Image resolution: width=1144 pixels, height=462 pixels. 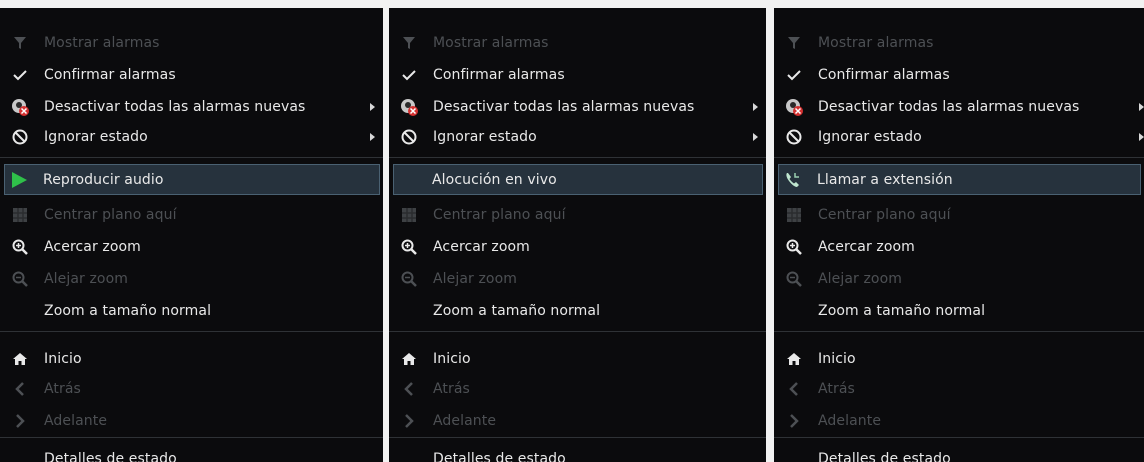 I want to click on menu-item-live-announcement: Alocución en vivo, so click(x=578, y=179).